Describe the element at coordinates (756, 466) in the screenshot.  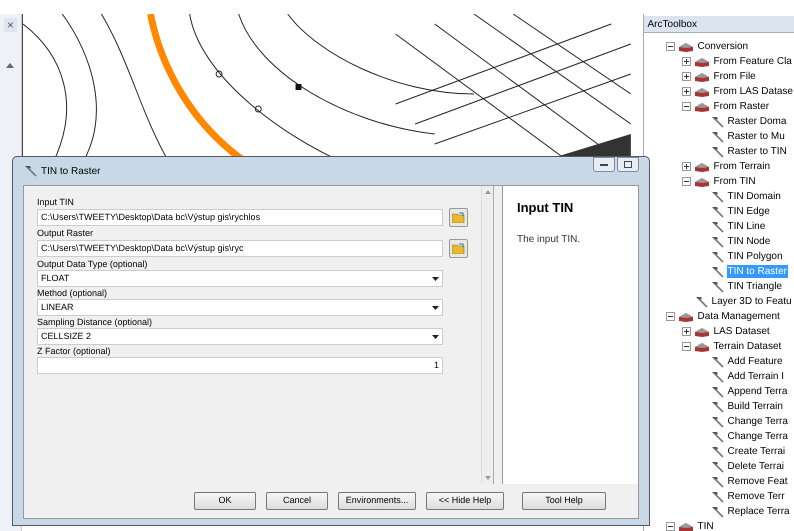
I see `tree-item: Delete Terrai` at that location.